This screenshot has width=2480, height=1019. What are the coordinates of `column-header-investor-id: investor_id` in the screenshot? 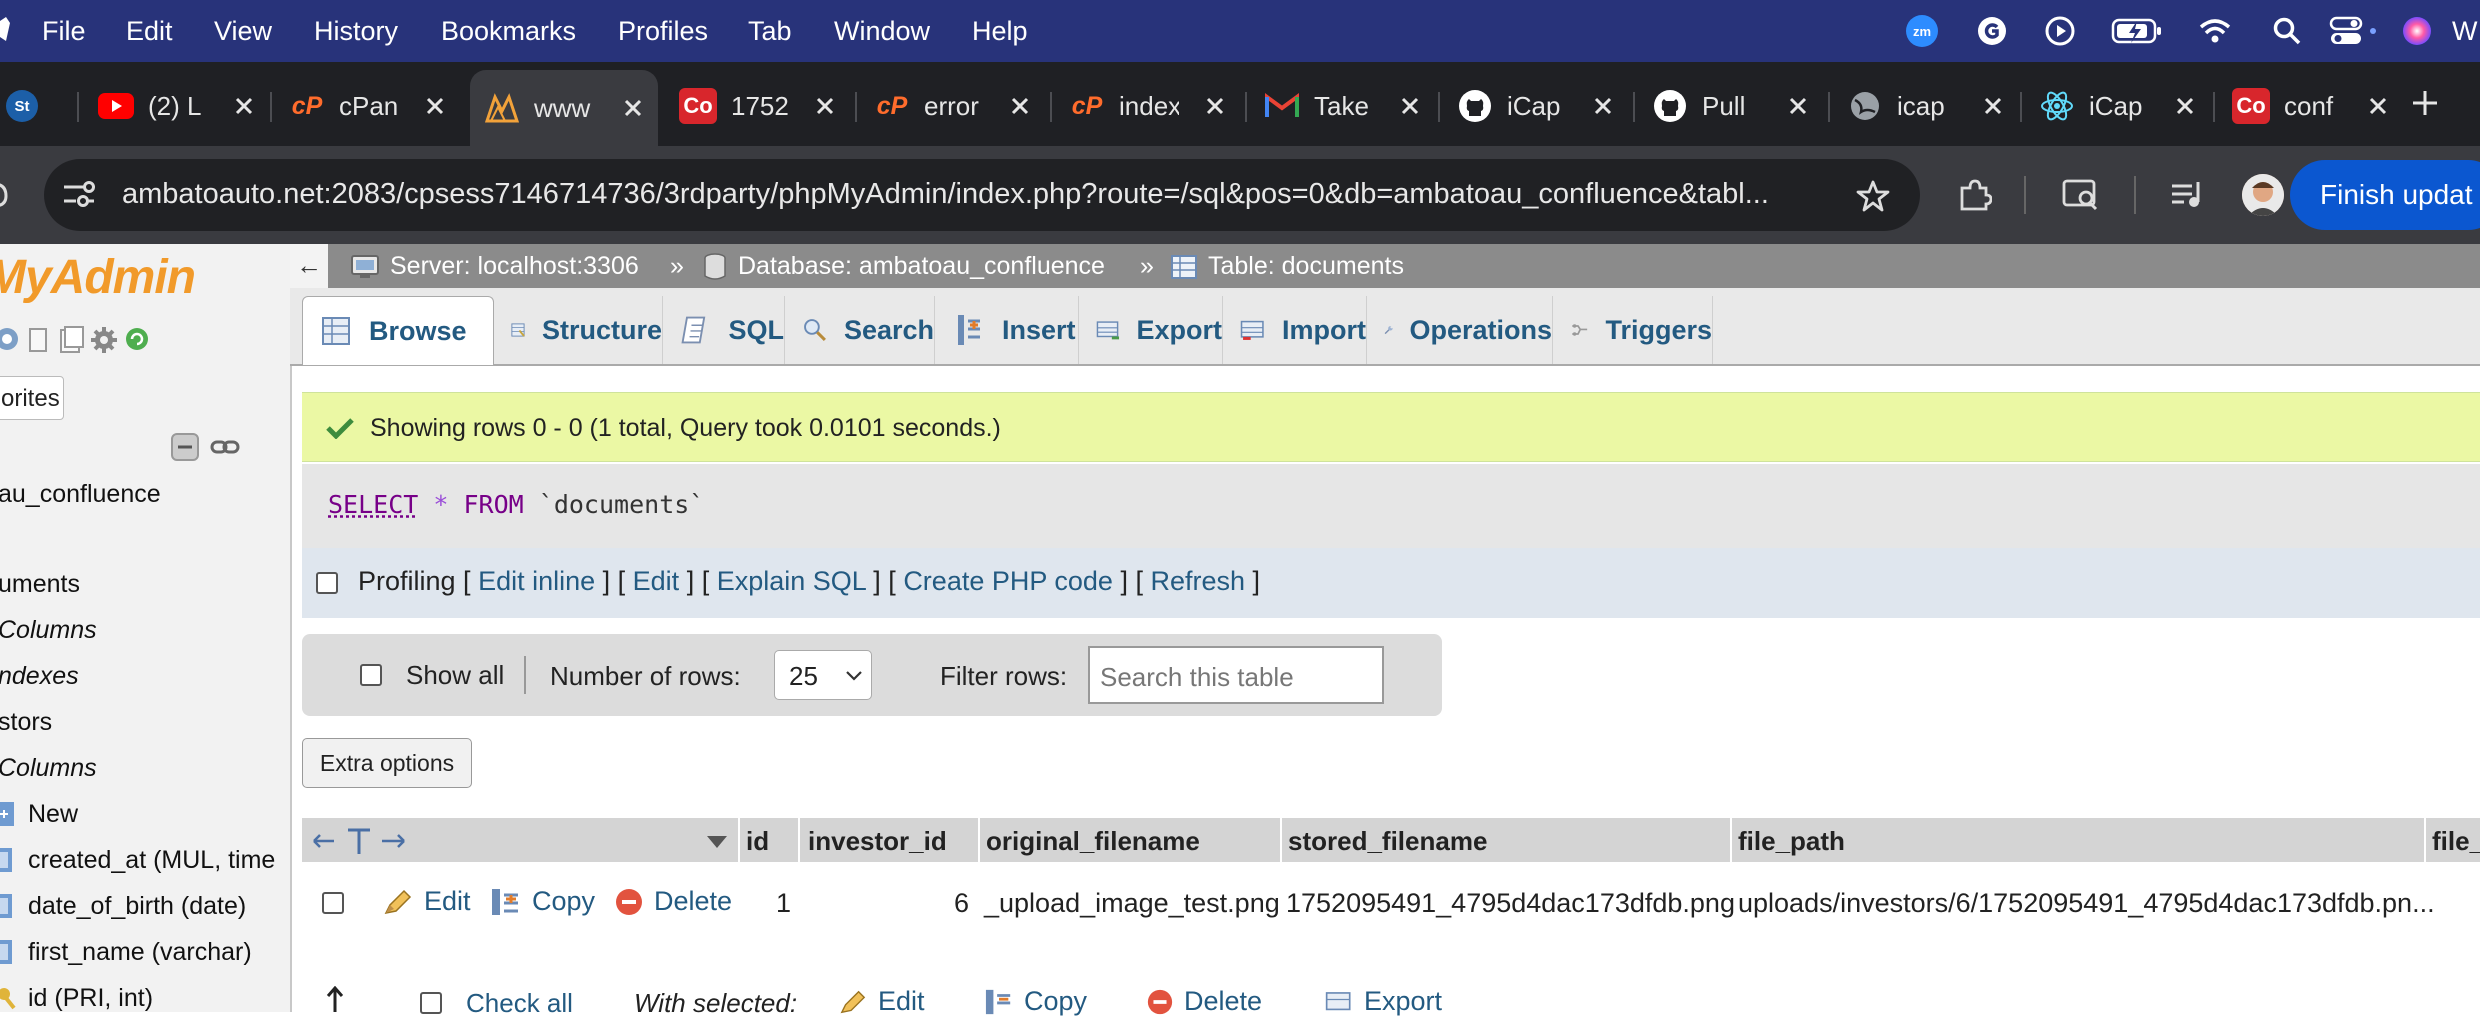 It's located at (877, 841).